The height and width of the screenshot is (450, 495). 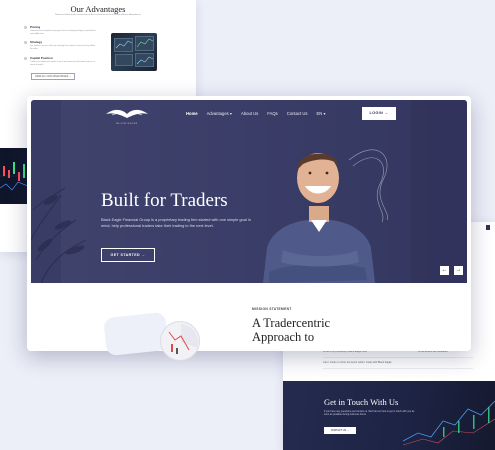 I want to click on slider-button, so click(x=488, y=227).